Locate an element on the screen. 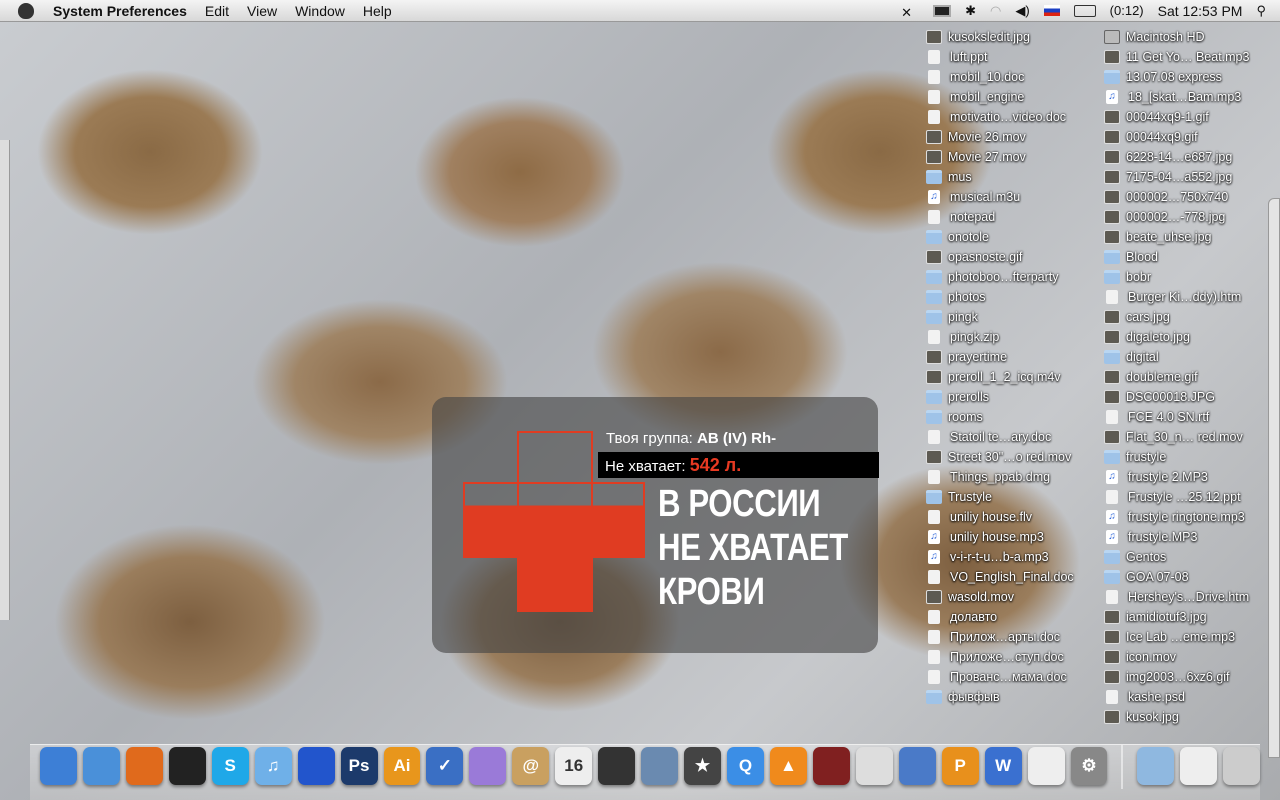  desktop-file: opasnoste.gif is located at coordinates (1000, 257).